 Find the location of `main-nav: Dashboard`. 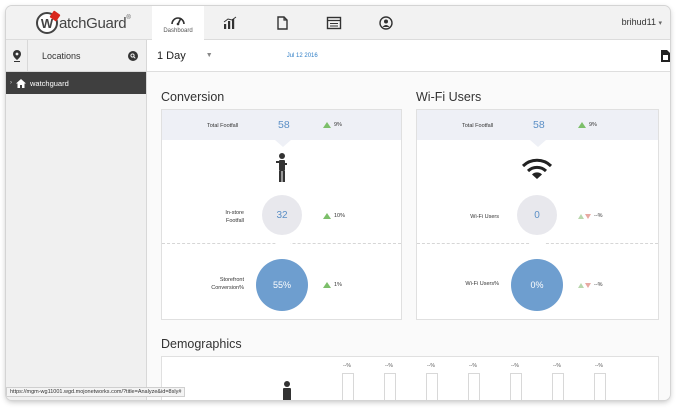

main-nav: Dashboard is located at coordinates (282, 23).